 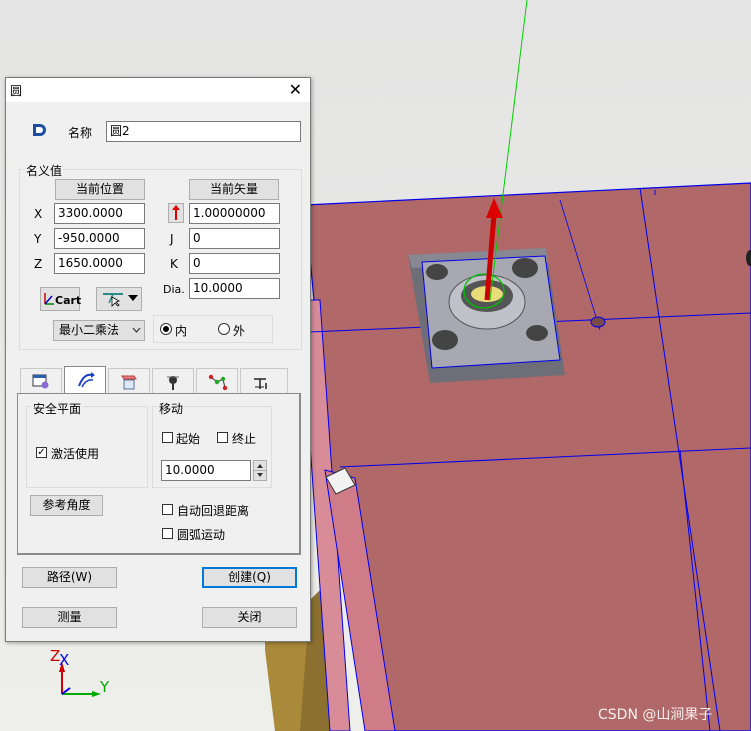 I want to click on tab-probe, so click(x=173, y=381).